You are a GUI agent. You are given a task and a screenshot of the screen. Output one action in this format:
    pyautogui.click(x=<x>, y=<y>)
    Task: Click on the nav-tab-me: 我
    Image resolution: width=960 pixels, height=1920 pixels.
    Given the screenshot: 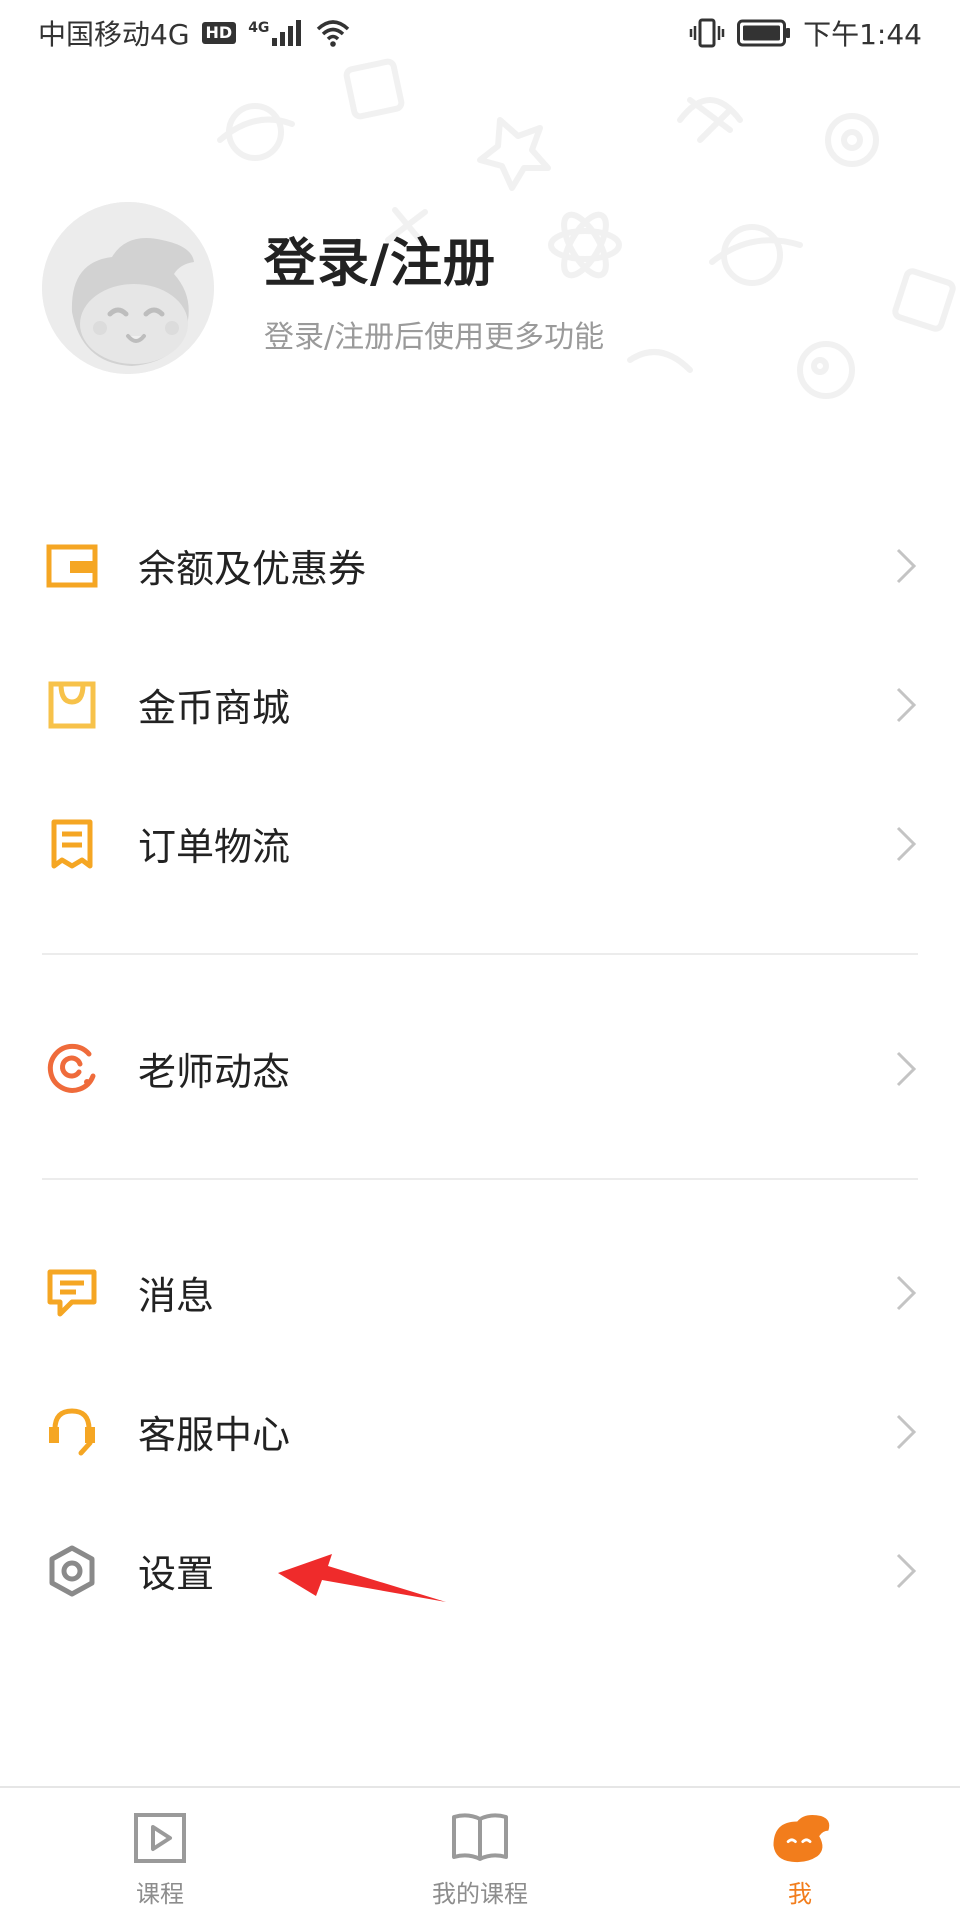 What is the action you would take?
    pyautogui.click(x=800, y=1854)
    